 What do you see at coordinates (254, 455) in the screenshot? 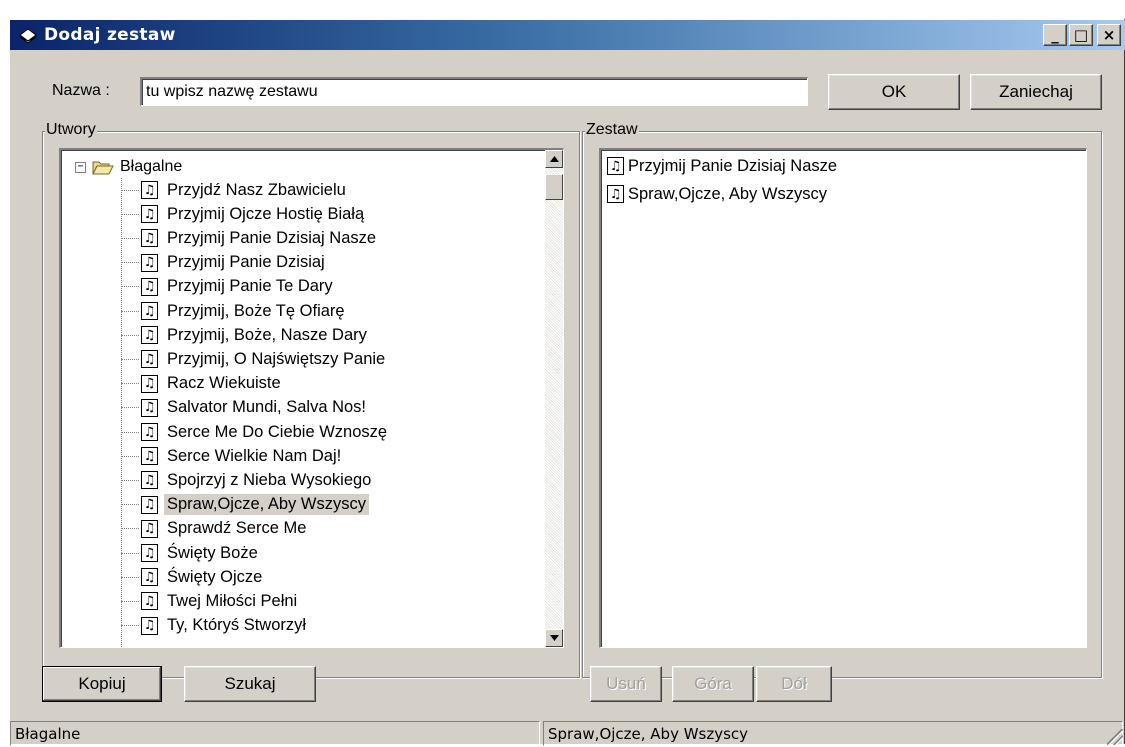
I see `song-title: Serce Wielkie Nam Daj!` at bounding box center [254, 455].